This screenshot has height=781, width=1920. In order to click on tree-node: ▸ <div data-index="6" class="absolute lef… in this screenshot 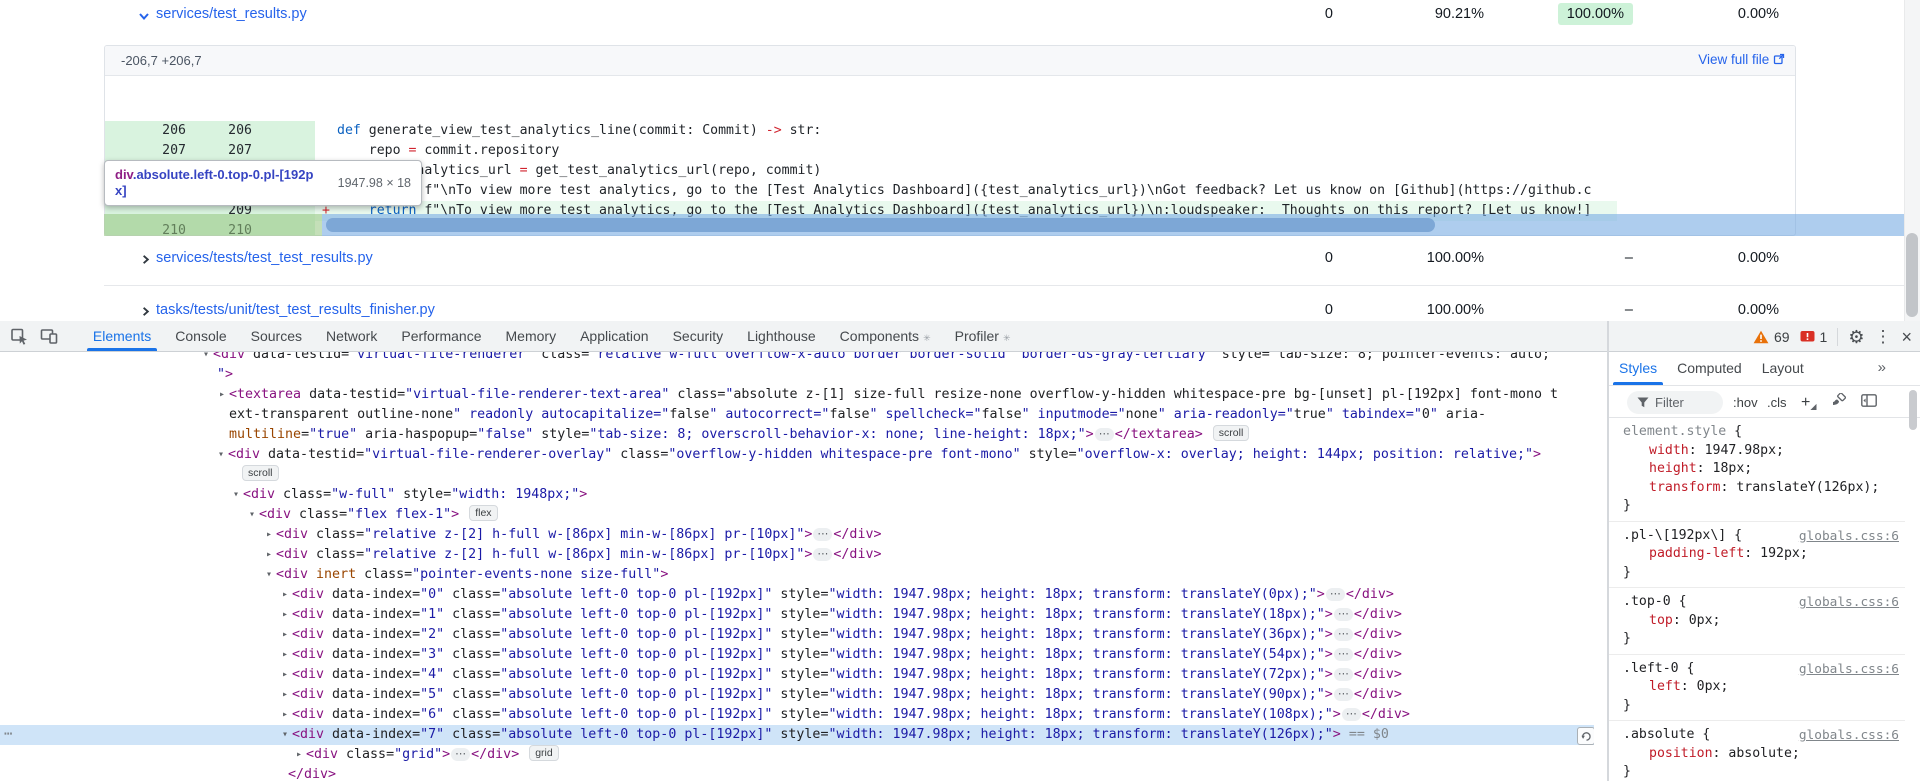, I will do `click(797, 715)`.